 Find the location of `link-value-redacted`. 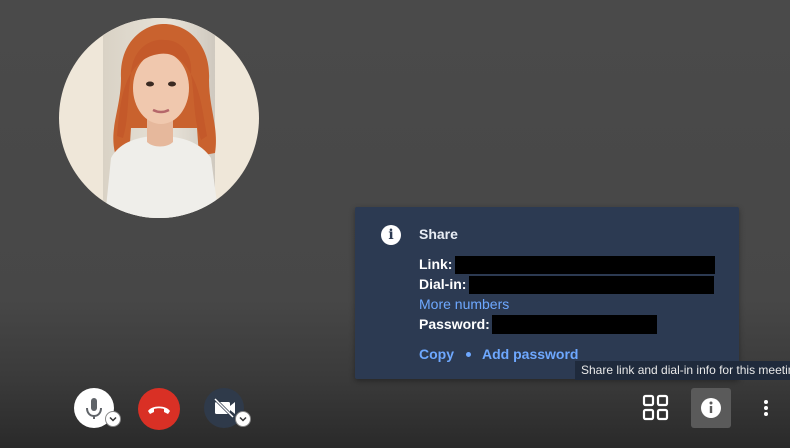

link-value-redacted is located at coordinates (585, 265).